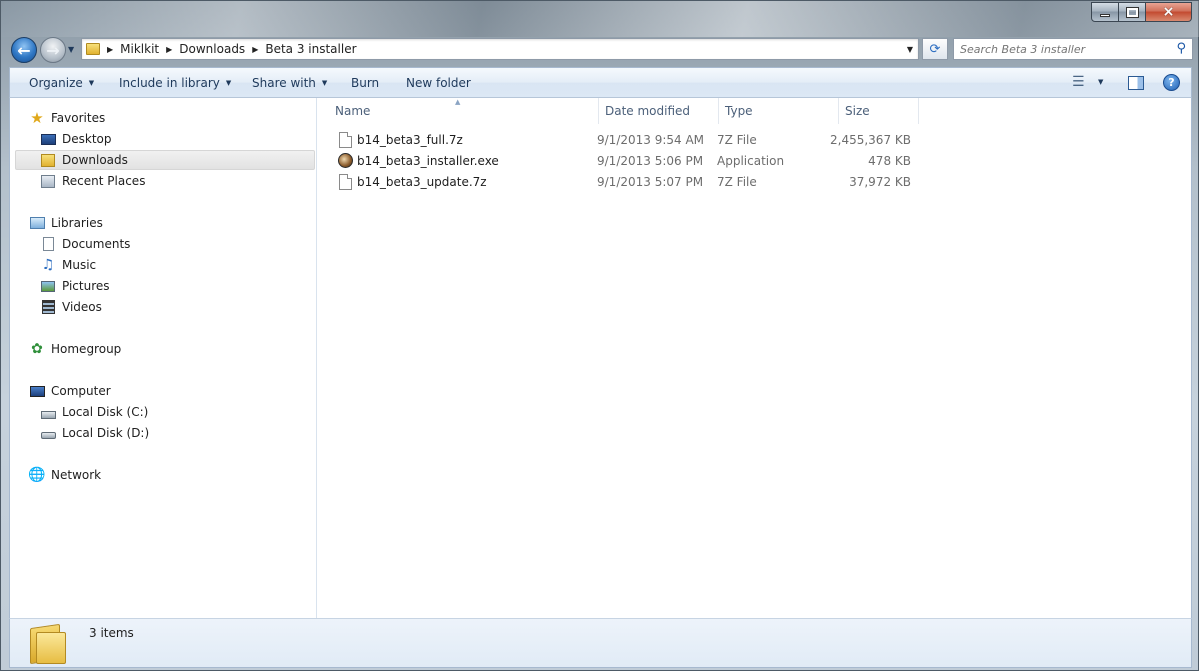  What do you see at coordinates (212, 49) in the screenshot?
I see `breadcrumb-downloads: Downloads` at bounding box center [212, 49].